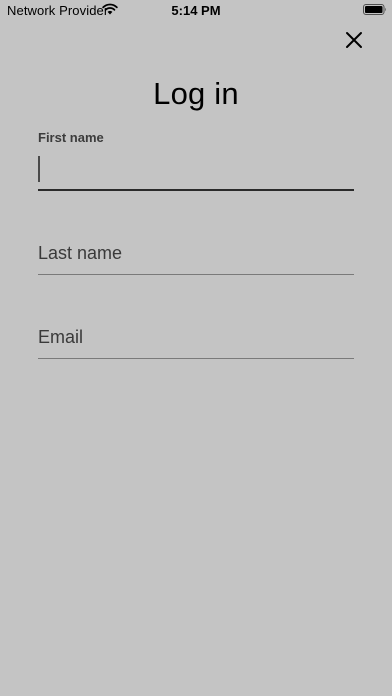  What do you see at coordinates (71, 137) in the screenshot?
I see `first-name-label: First name` at bounding box center [71, 137].